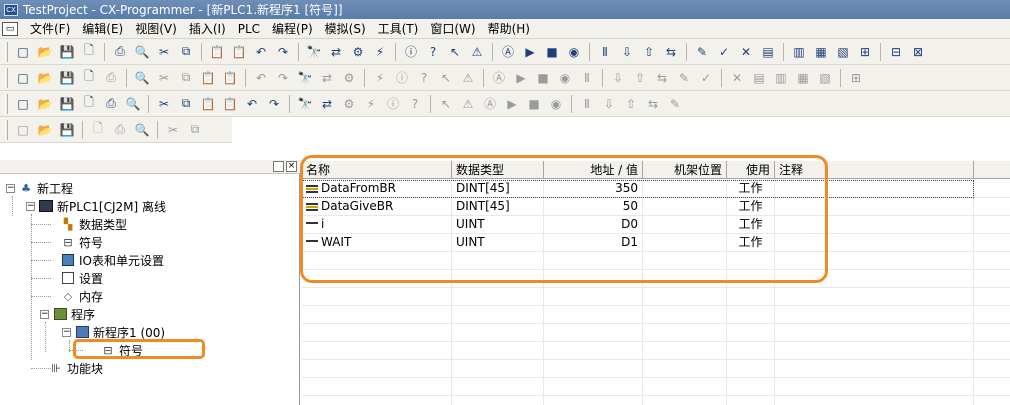  I want to click on tree-node-function-blocks: ⊪ 功能块, so click(75, 368).